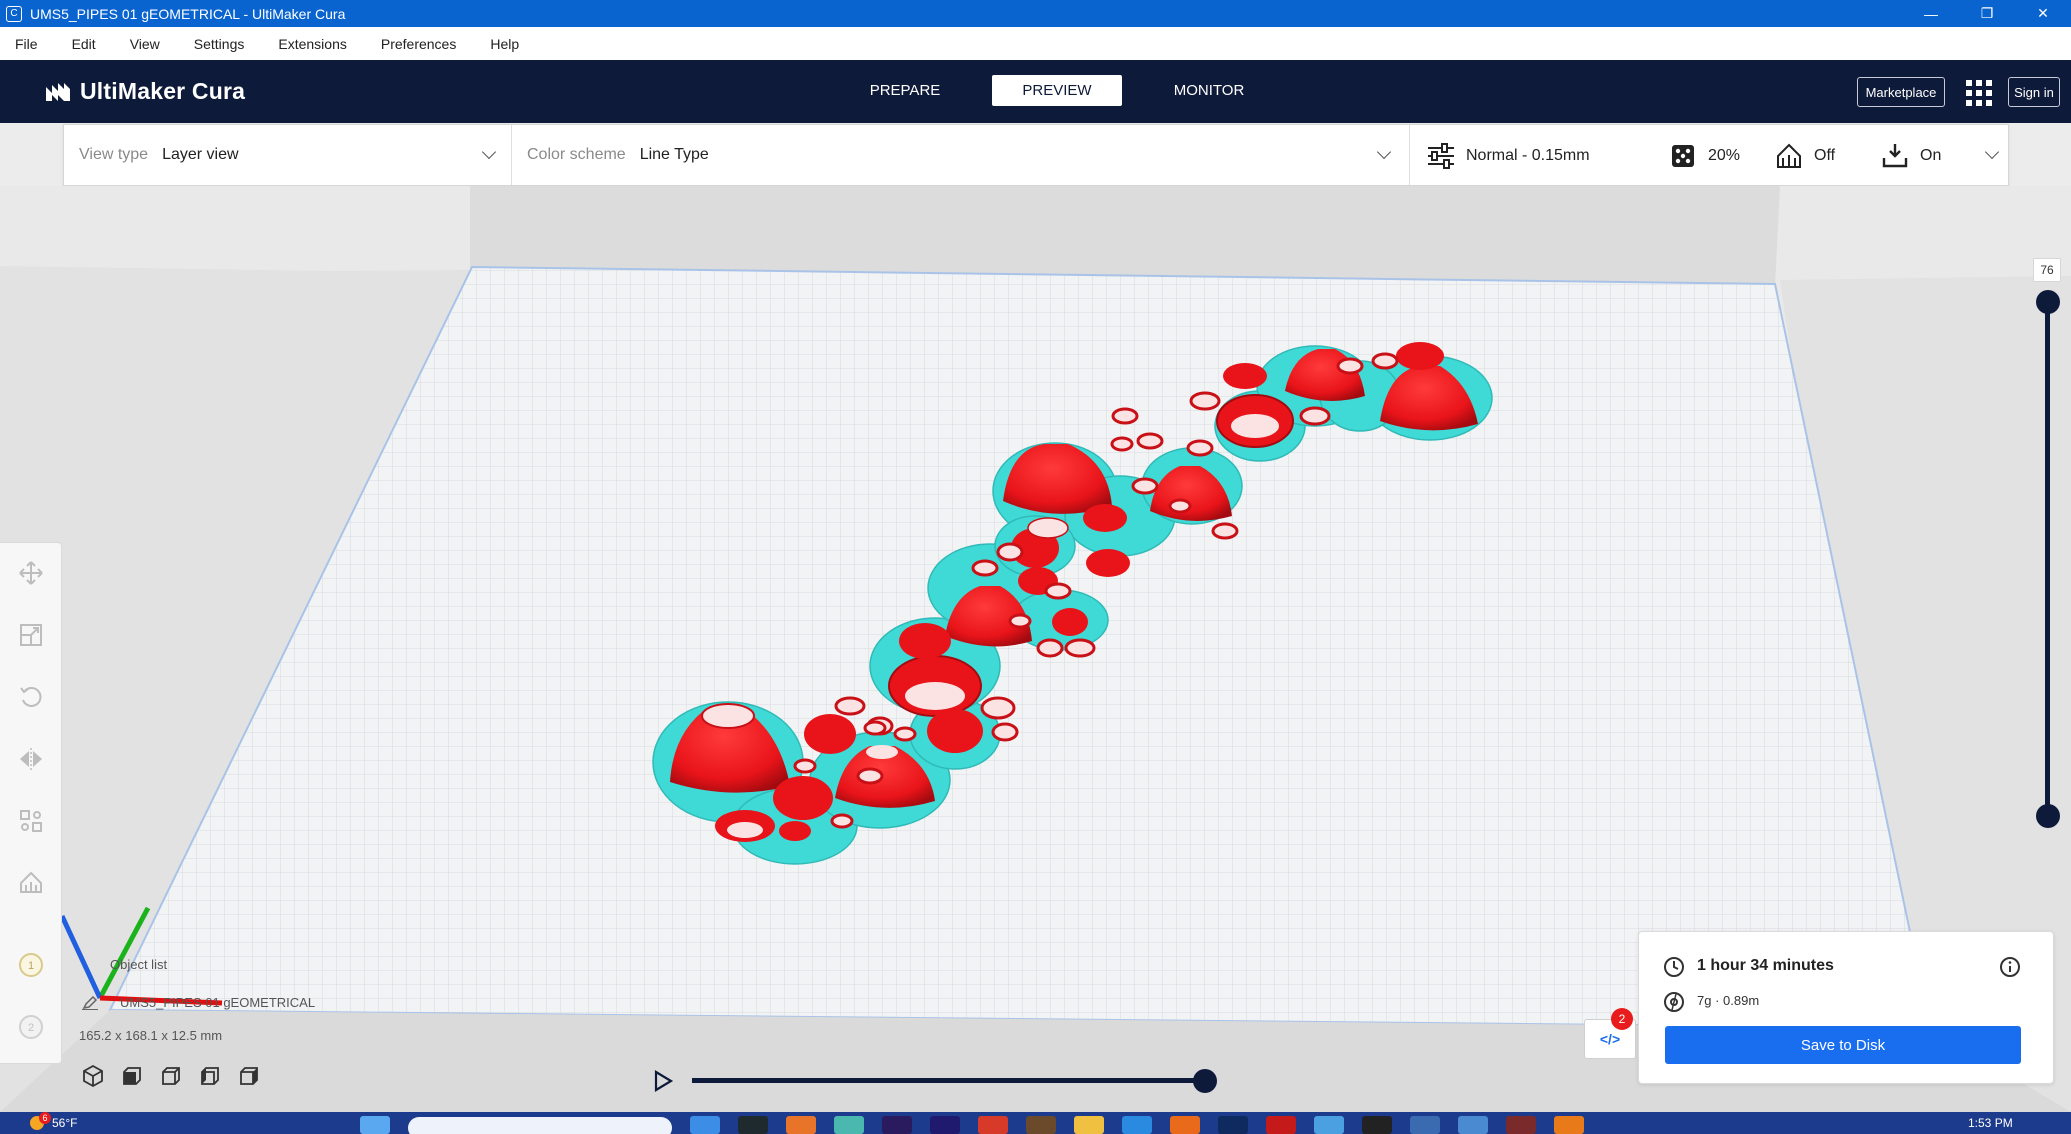  I want to click on per-model-settings-icon, so click(31, 821).